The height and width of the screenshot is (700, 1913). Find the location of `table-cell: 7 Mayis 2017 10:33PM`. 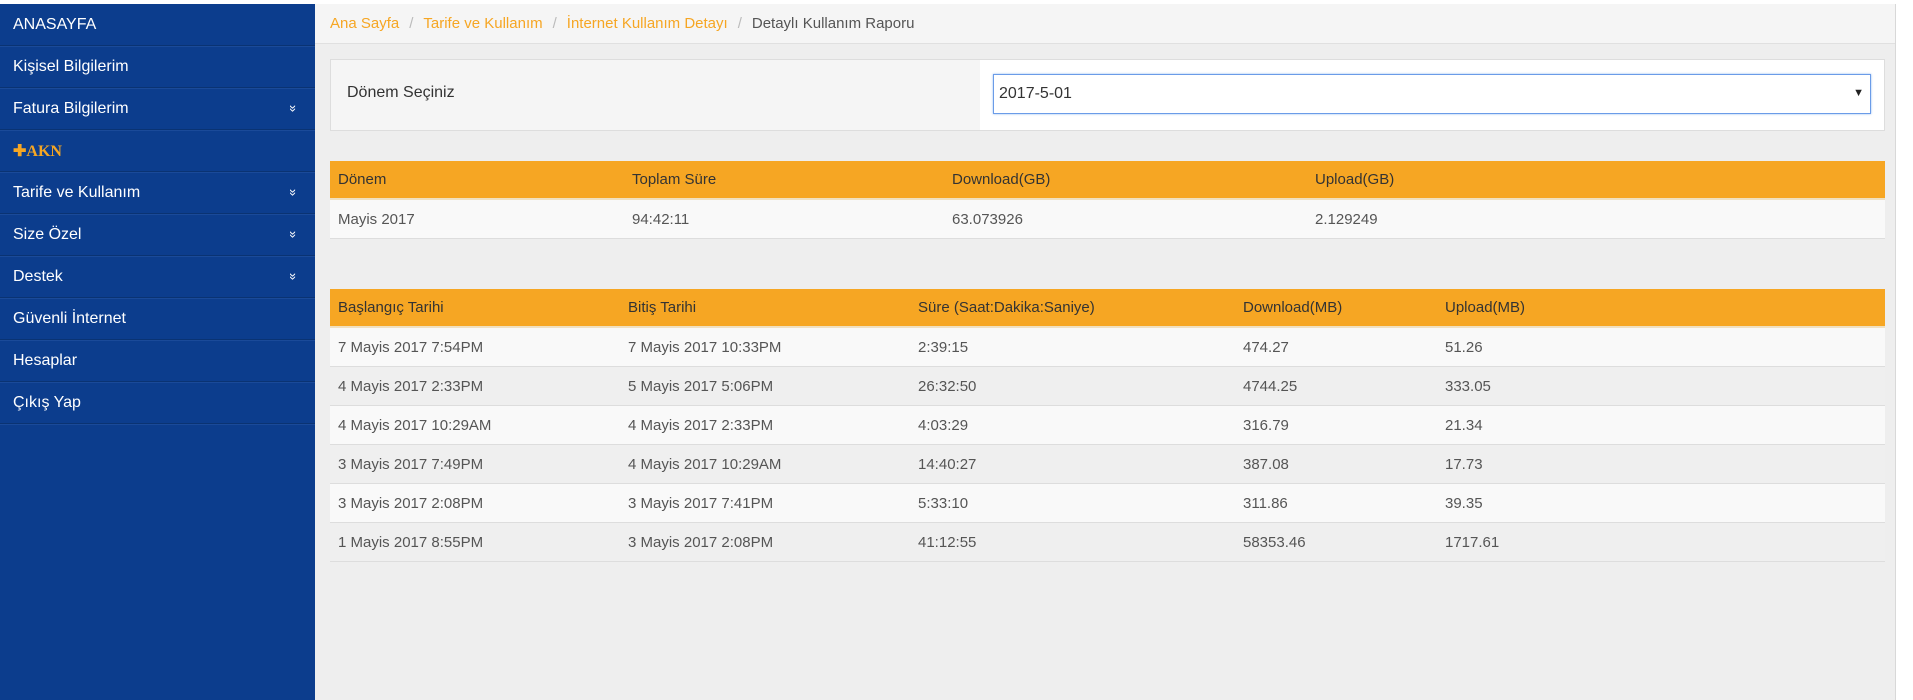

table-cell: 7 Mayis 2017 10:33PM is located at coordinates (765, 347).